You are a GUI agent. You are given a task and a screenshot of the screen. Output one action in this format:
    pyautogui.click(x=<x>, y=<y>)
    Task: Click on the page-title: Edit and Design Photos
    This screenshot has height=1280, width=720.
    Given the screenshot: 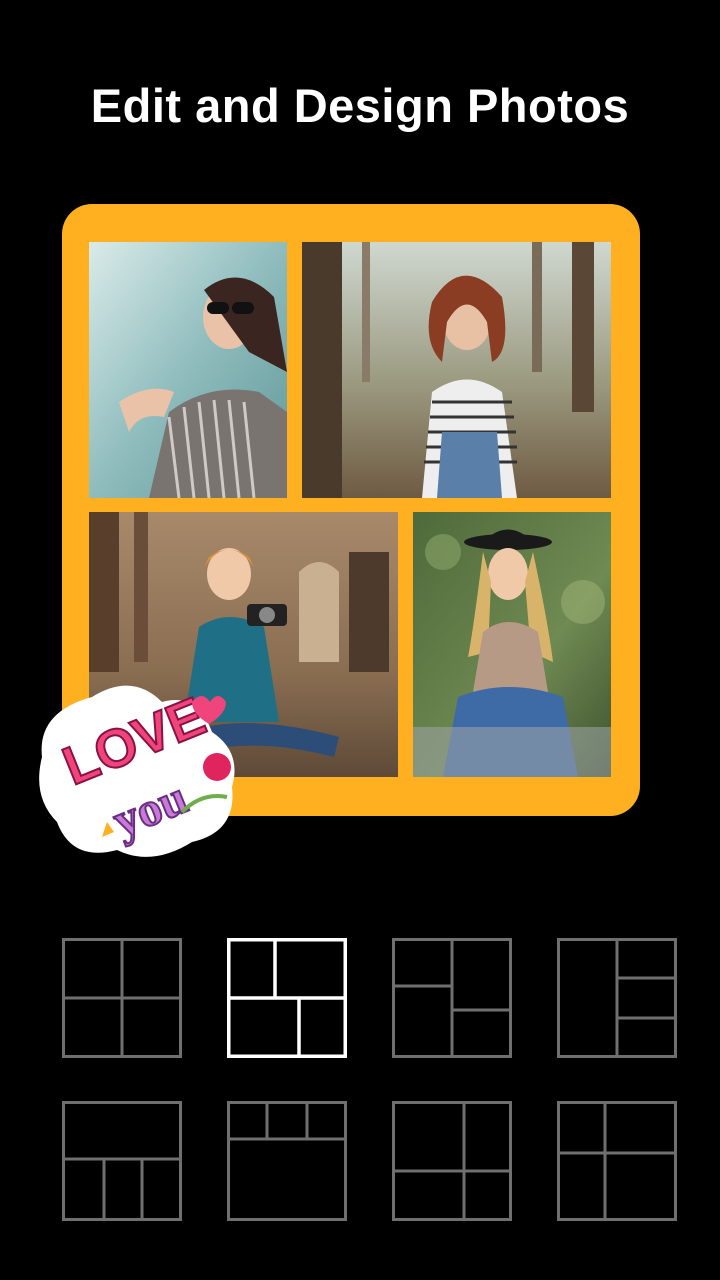 What is the action you would take?
    pyautogui.click(x=360, y=105)
    